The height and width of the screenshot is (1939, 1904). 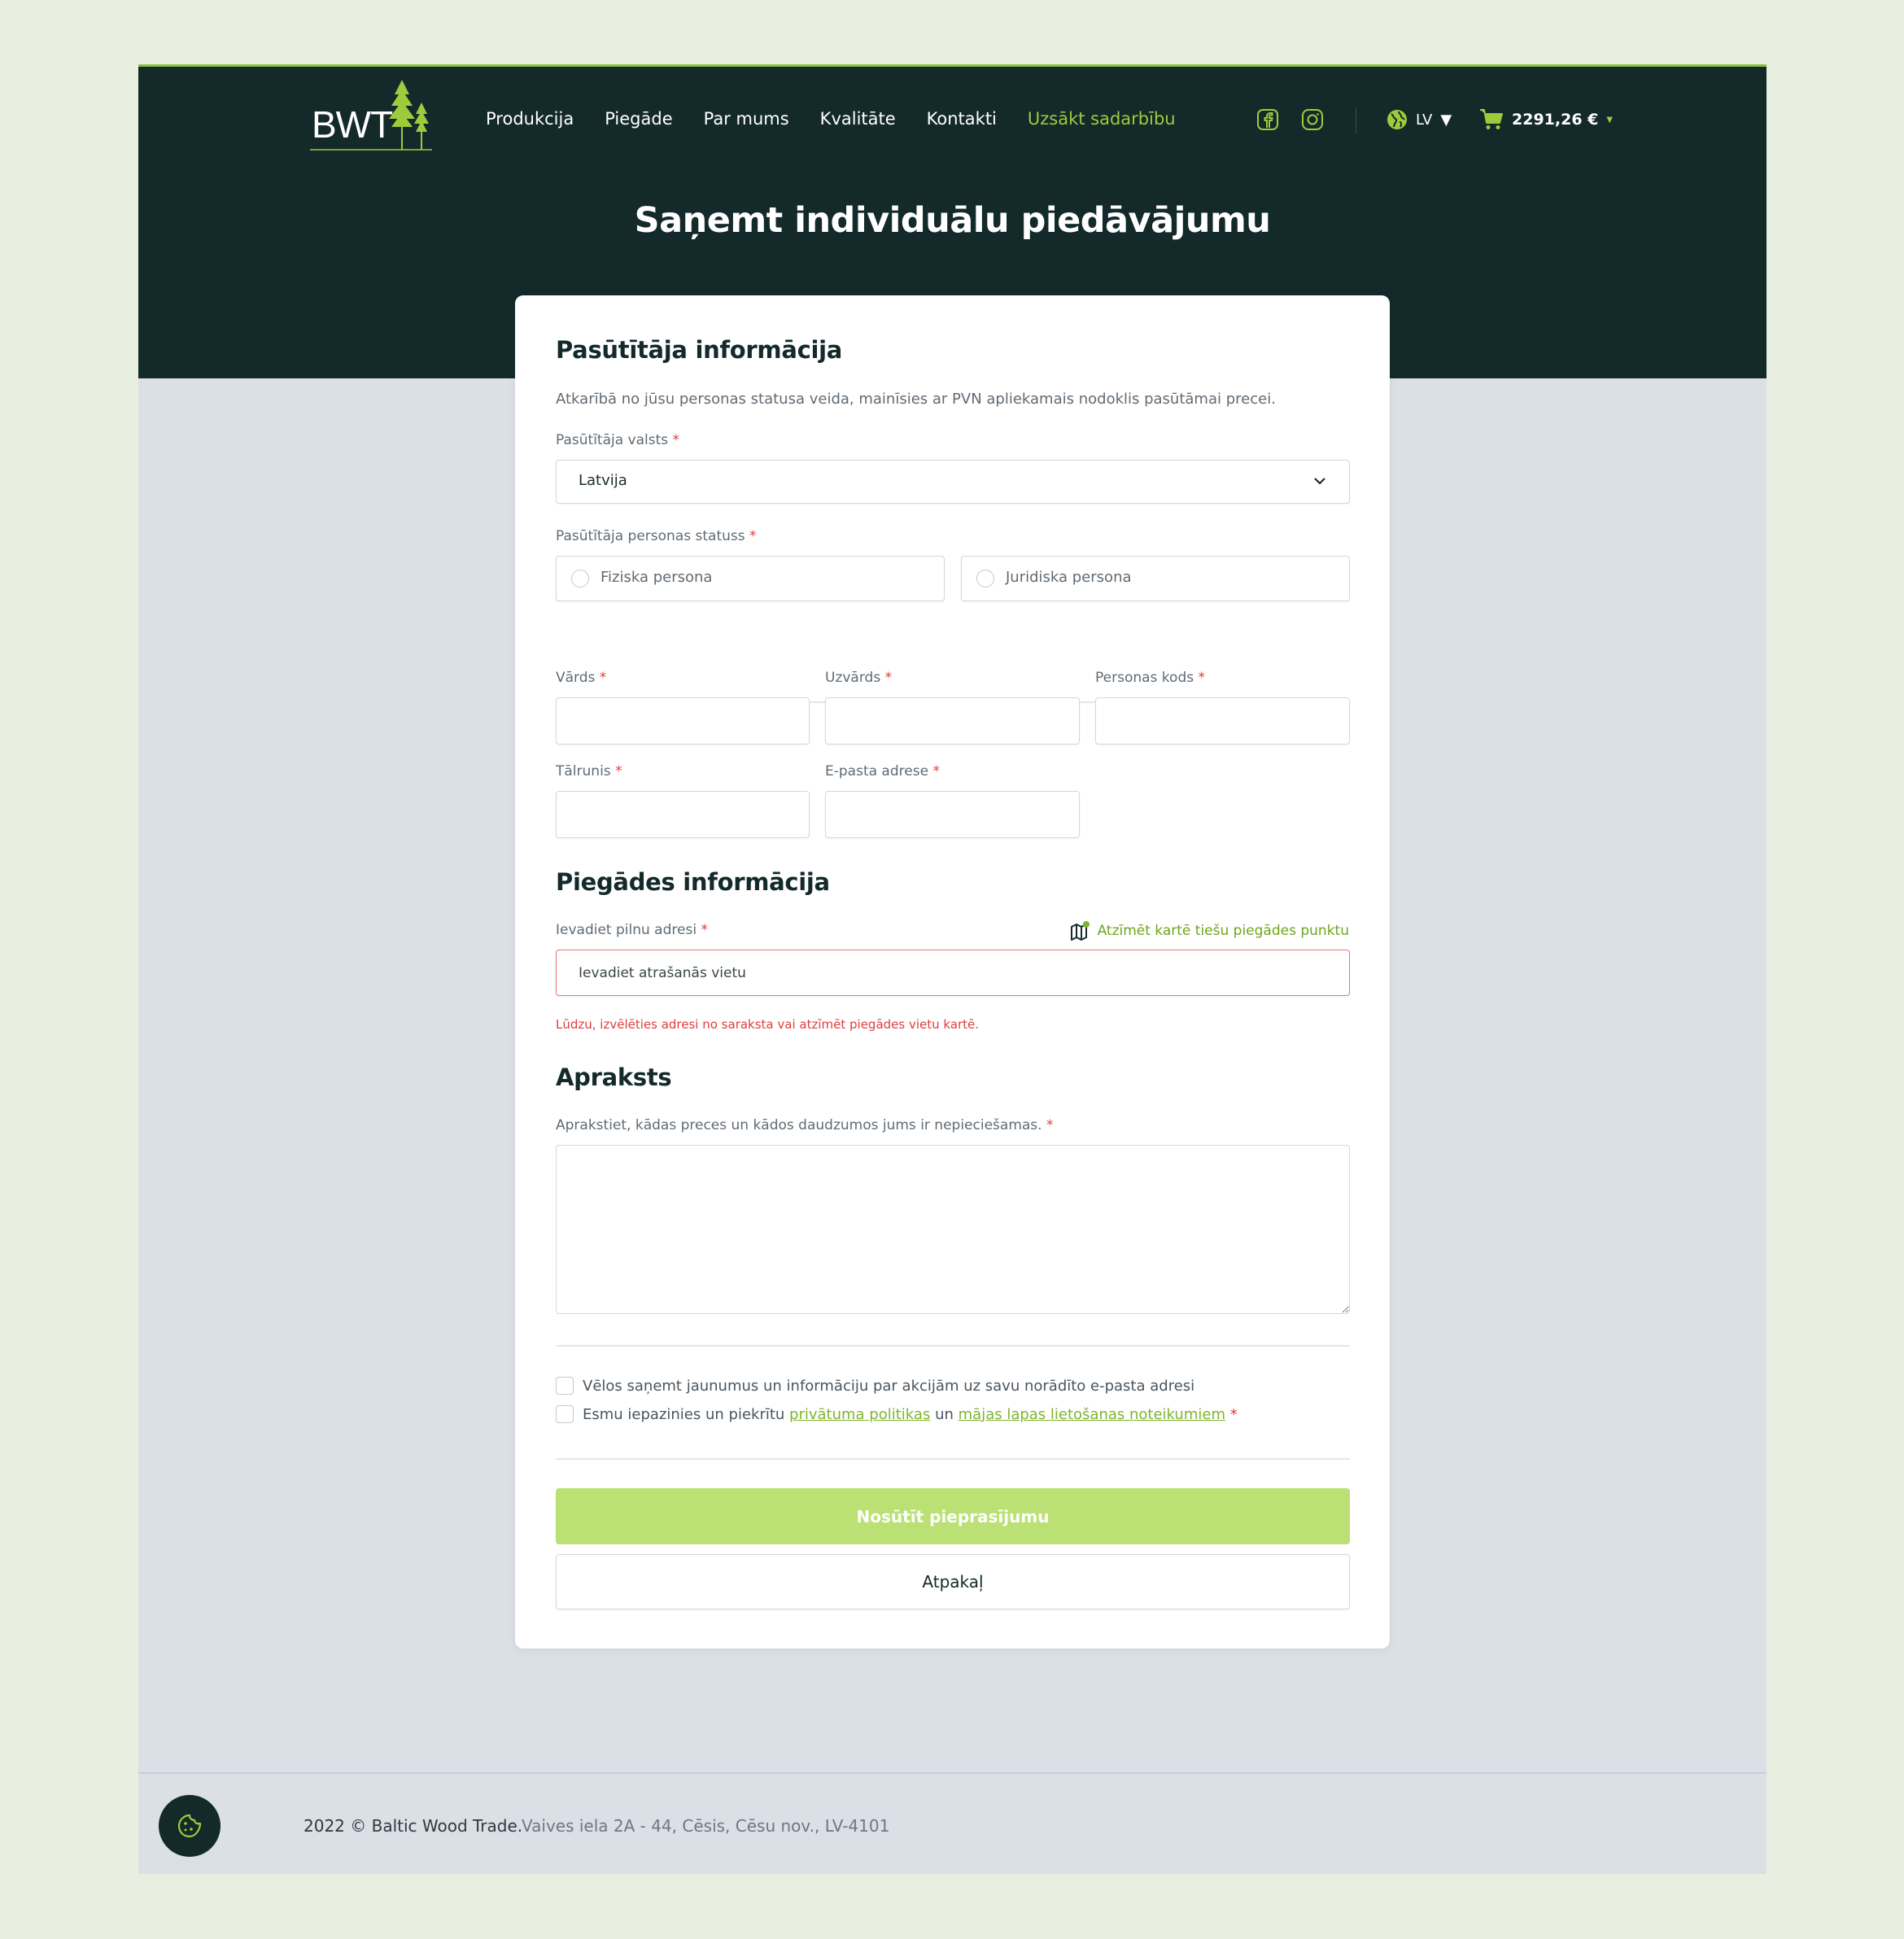 What do you see at coordinates (1150, 678) in the screenshot?
I see `personal-code-label: Personas kods *` at bounding box center [1150, 678].